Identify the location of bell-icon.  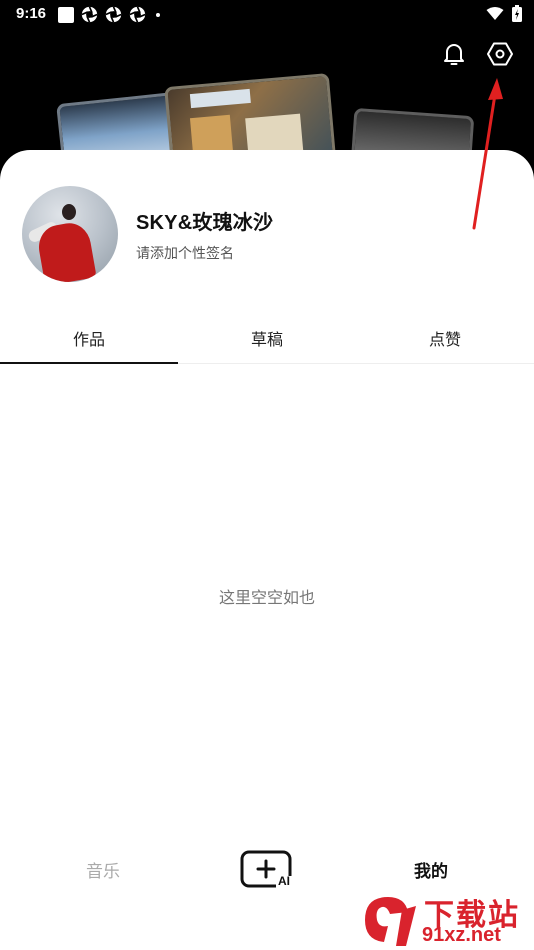
(454, 54).